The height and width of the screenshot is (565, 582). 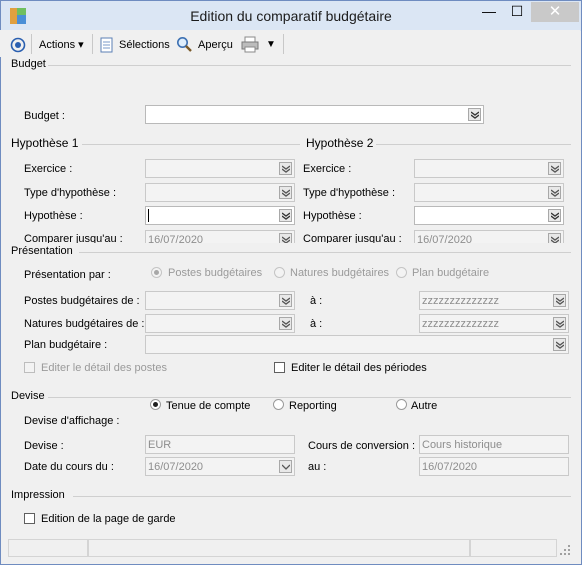 I want to click on hyp2-exercice-select, so click(x=489, y=168).